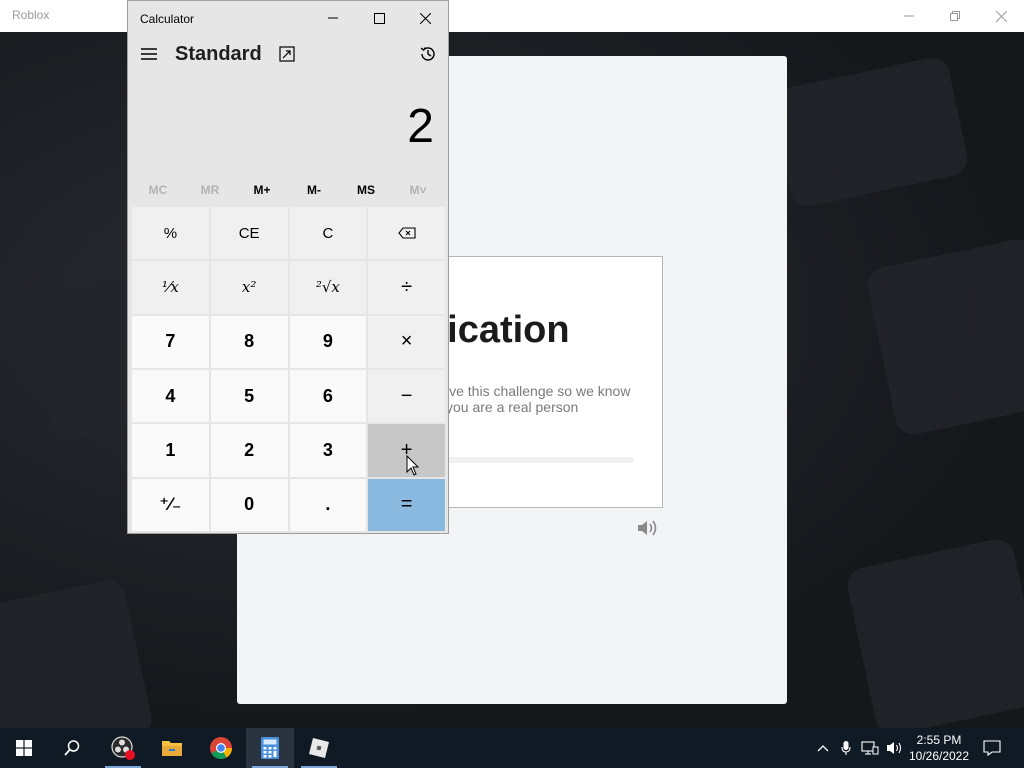 This screenshot has width=1024, height=768. Describe the element at coordinates (512, 748) in the screenshot. I see `taskbar: 2:55 PM 10/26/2022` at that location.